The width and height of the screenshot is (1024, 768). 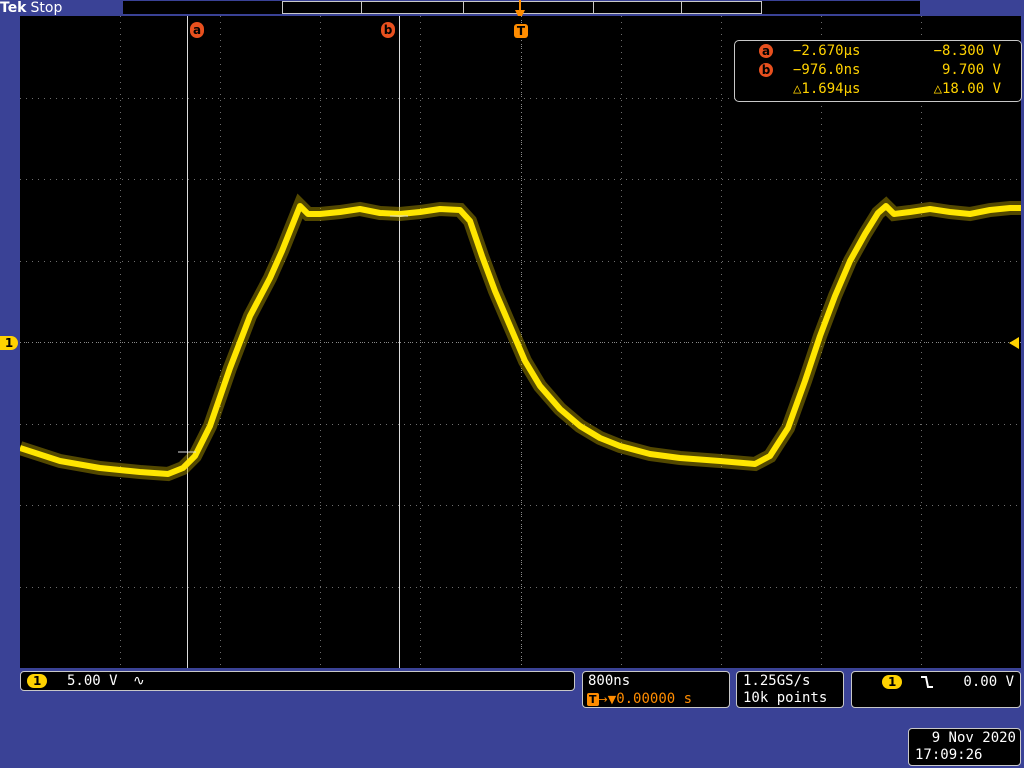 I want to click on trigger-panel: 1 0.00 V, so click(x=936, y=689).